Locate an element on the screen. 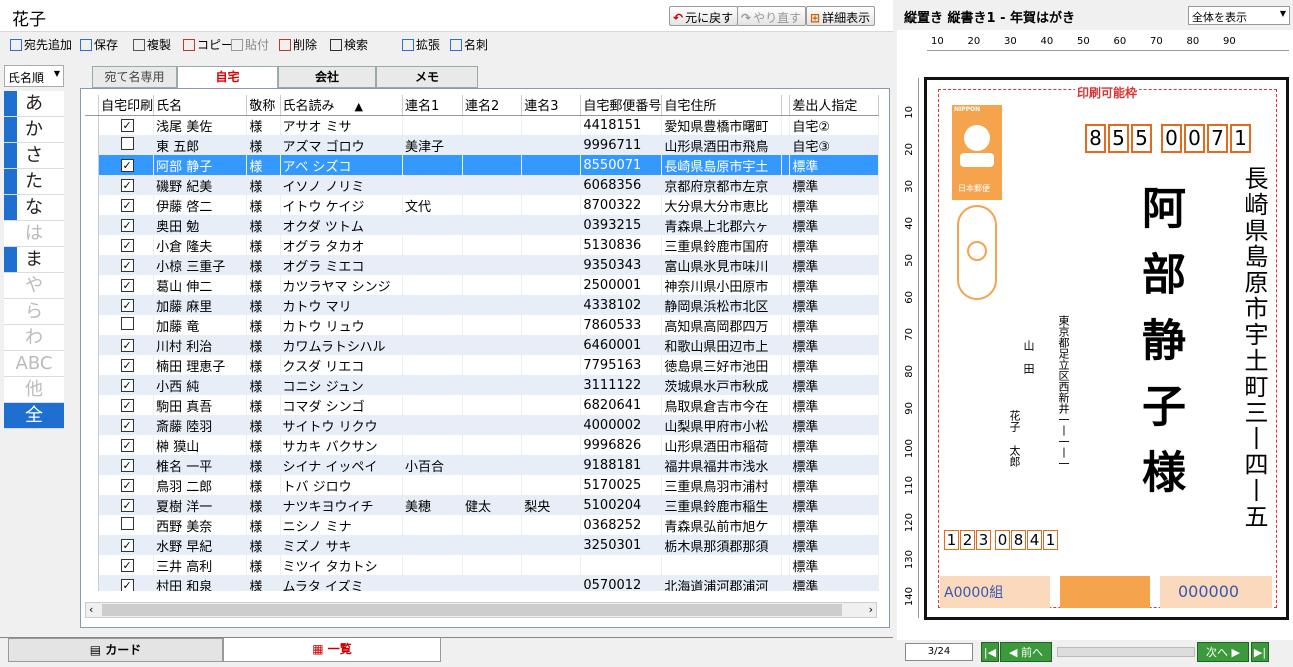  table-row: ✓ 椎名 一平様シイナ イッペイ 小百合 9188181 福井県福井市浅水 標準 is located at coordinates (482, 465).